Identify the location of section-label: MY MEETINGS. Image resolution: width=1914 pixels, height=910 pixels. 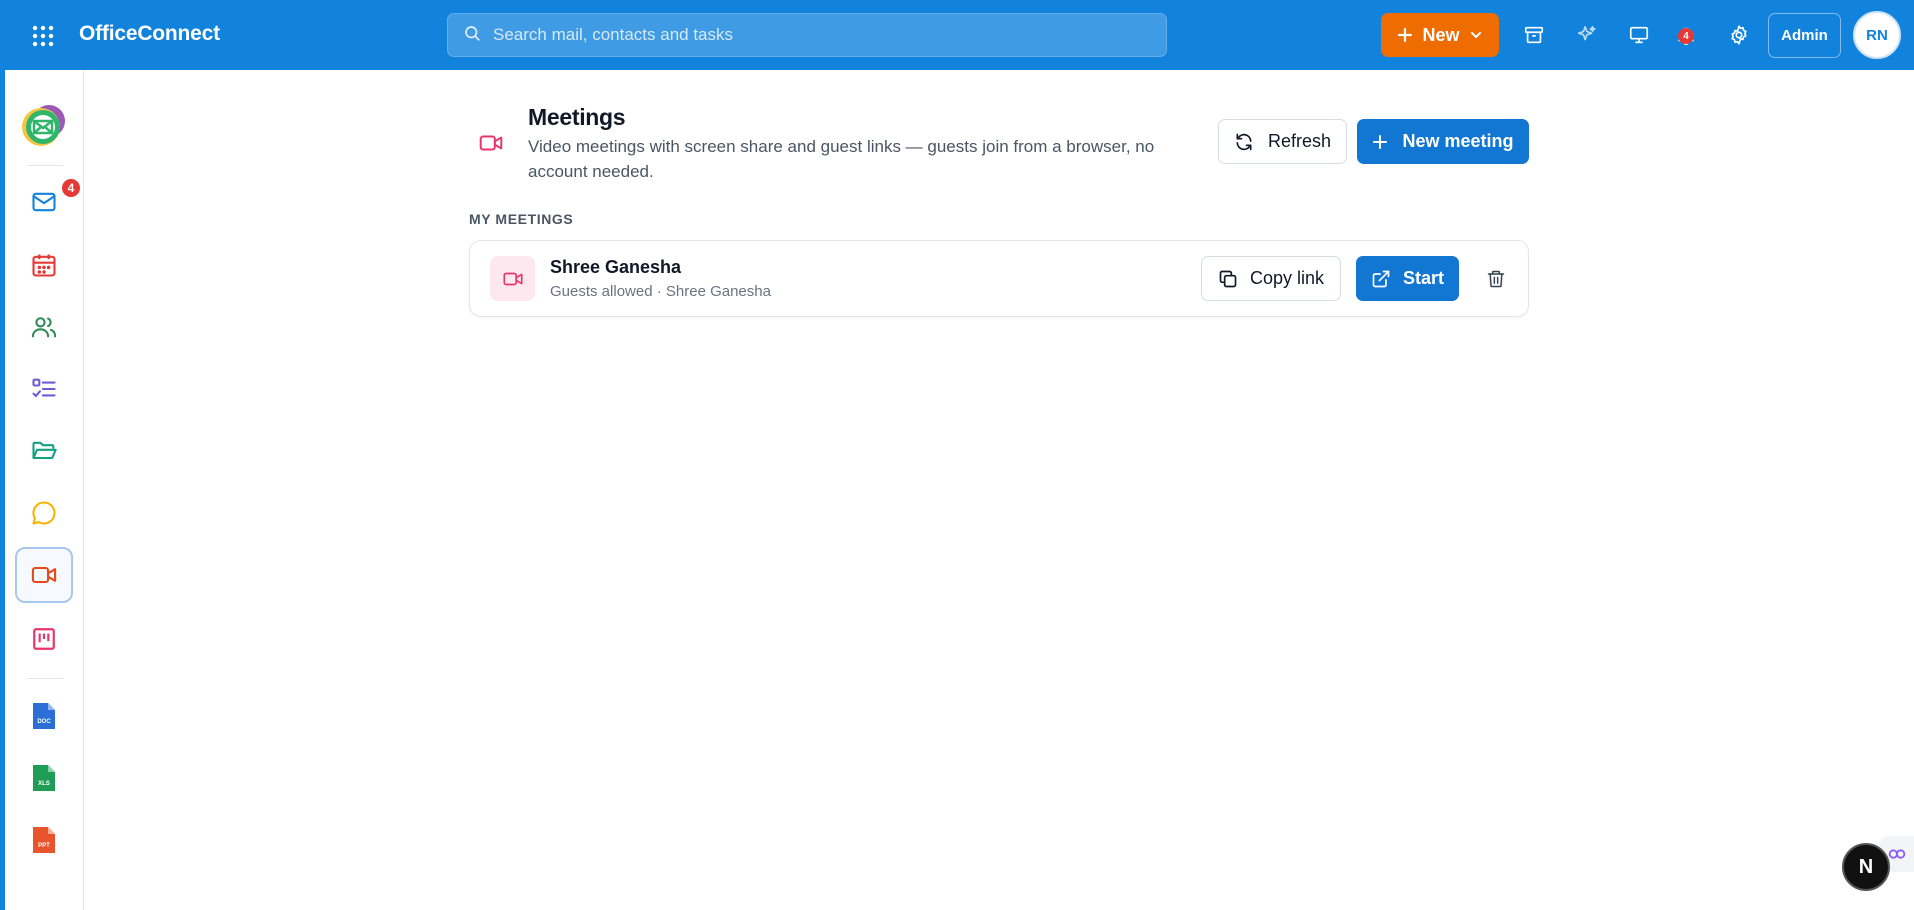
(521, 219).